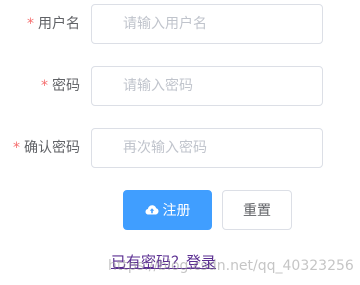  I want to click on confirm-password-label-text: 确认密码, so click(52, 148).